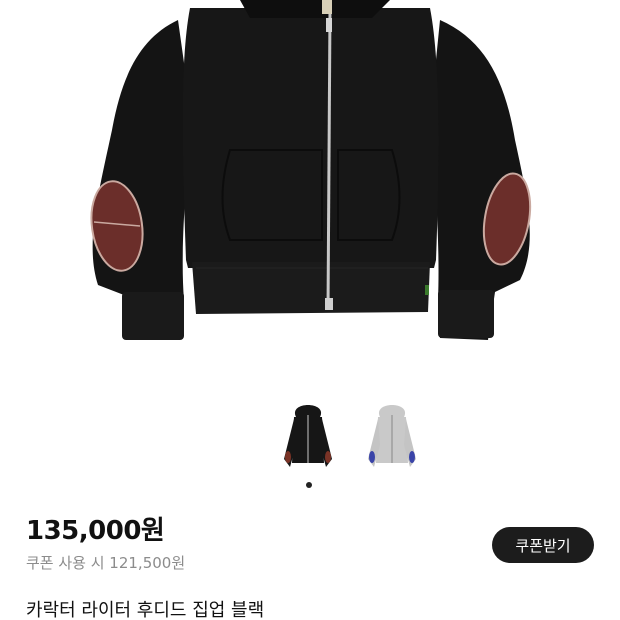 Image resolution: width=620 pixels, height=620 pixels. What do you see at coordinates (350, 441) in the screenshot?
I see `thumbnail-strip` at bounding box center [350, 441].